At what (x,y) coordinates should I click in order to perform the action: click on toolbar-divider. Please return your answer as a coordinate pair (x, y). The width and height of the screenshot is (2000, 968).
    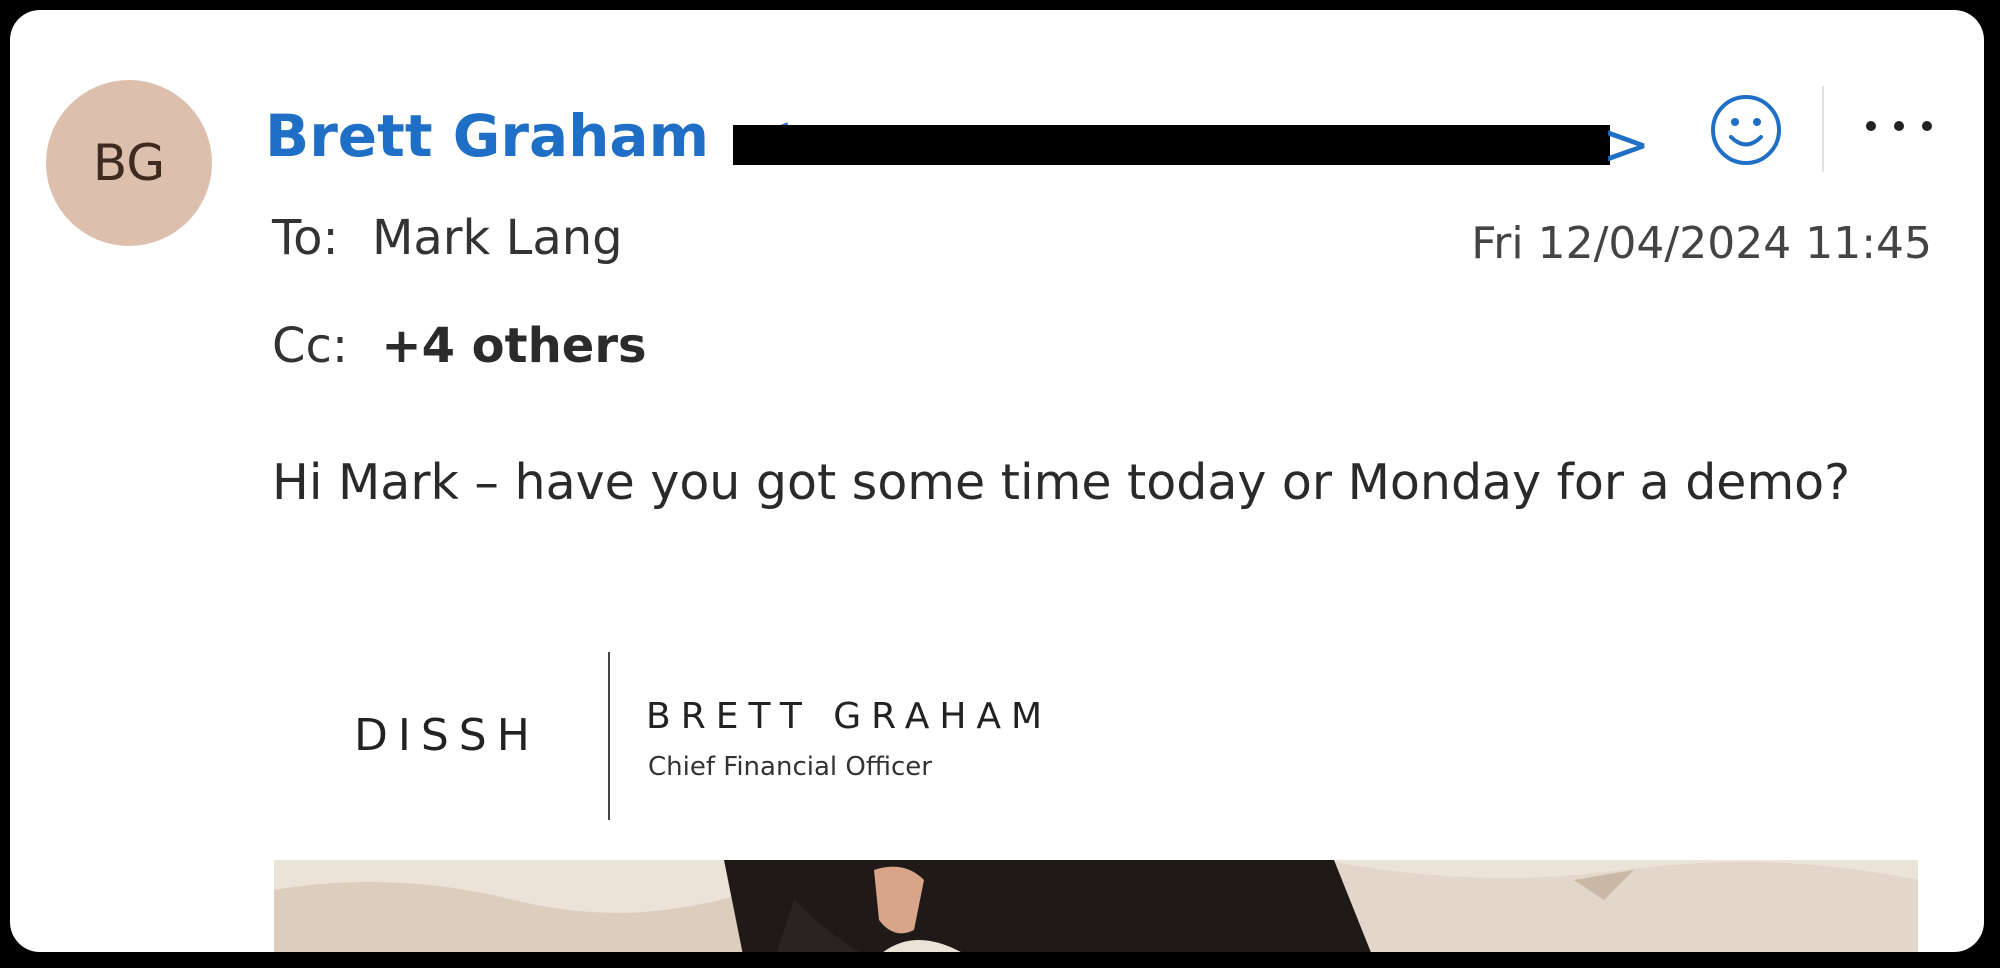
    Looking at the image, I should click on (1823, 129).